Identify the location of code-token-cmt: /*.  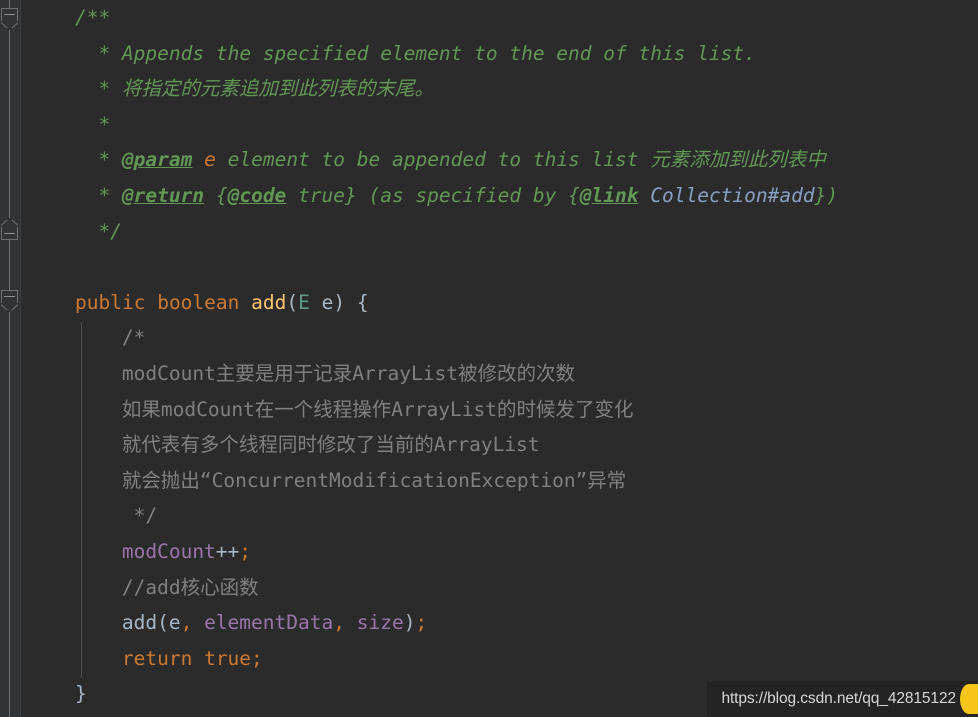
(133, 338).